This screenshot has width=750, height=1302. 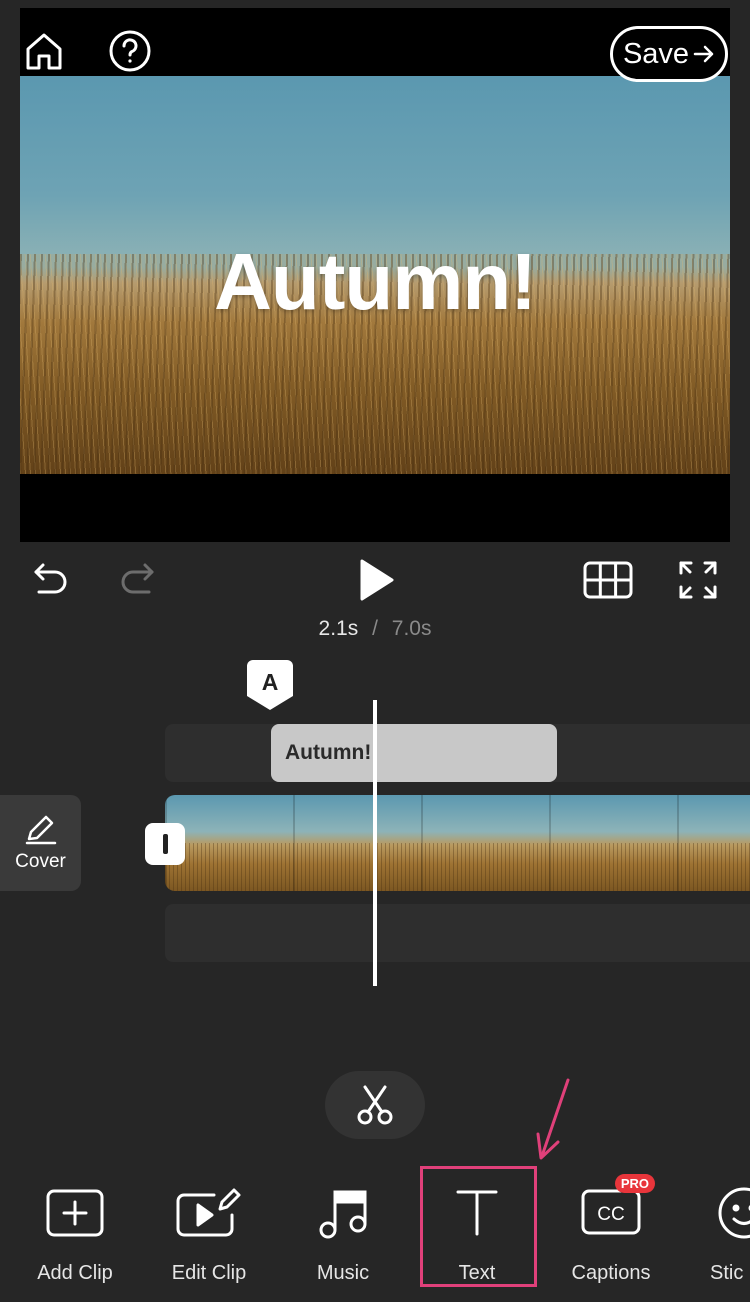 I want to click on help-icon, so click(x=130, y=51).